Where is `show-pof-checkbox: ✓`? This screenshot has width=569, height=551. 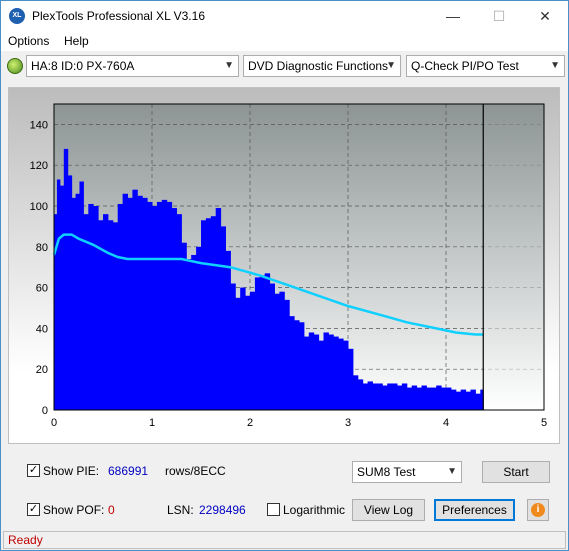
show-pof-checkbox: ✓ is located at coordinates (33, 509).